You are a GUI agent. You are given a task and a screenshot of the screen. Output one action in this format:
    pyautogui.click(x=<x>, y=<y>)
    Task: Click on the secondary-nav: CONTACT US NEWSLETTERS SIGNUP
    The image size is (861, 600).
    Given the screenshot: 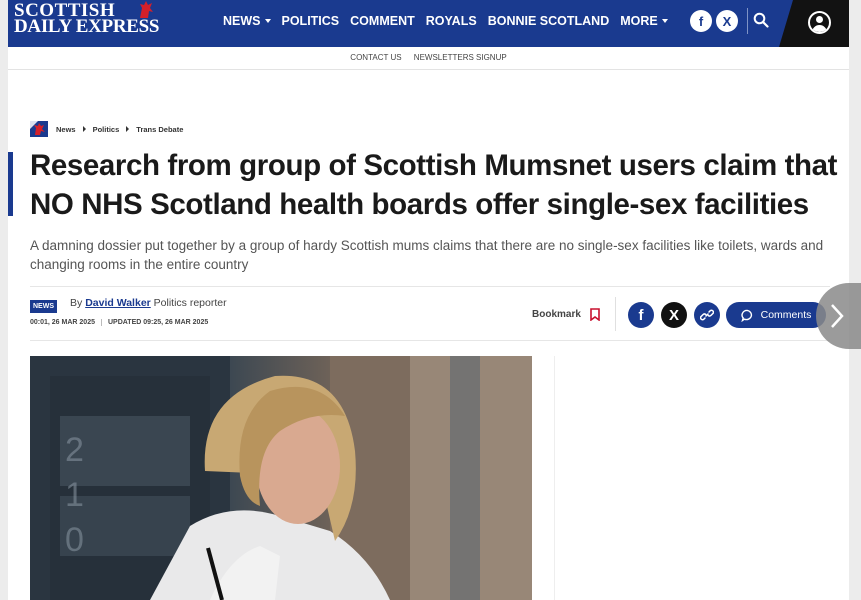 What is the action you would take?
    pyautogui.click(x=428, y=58)
    